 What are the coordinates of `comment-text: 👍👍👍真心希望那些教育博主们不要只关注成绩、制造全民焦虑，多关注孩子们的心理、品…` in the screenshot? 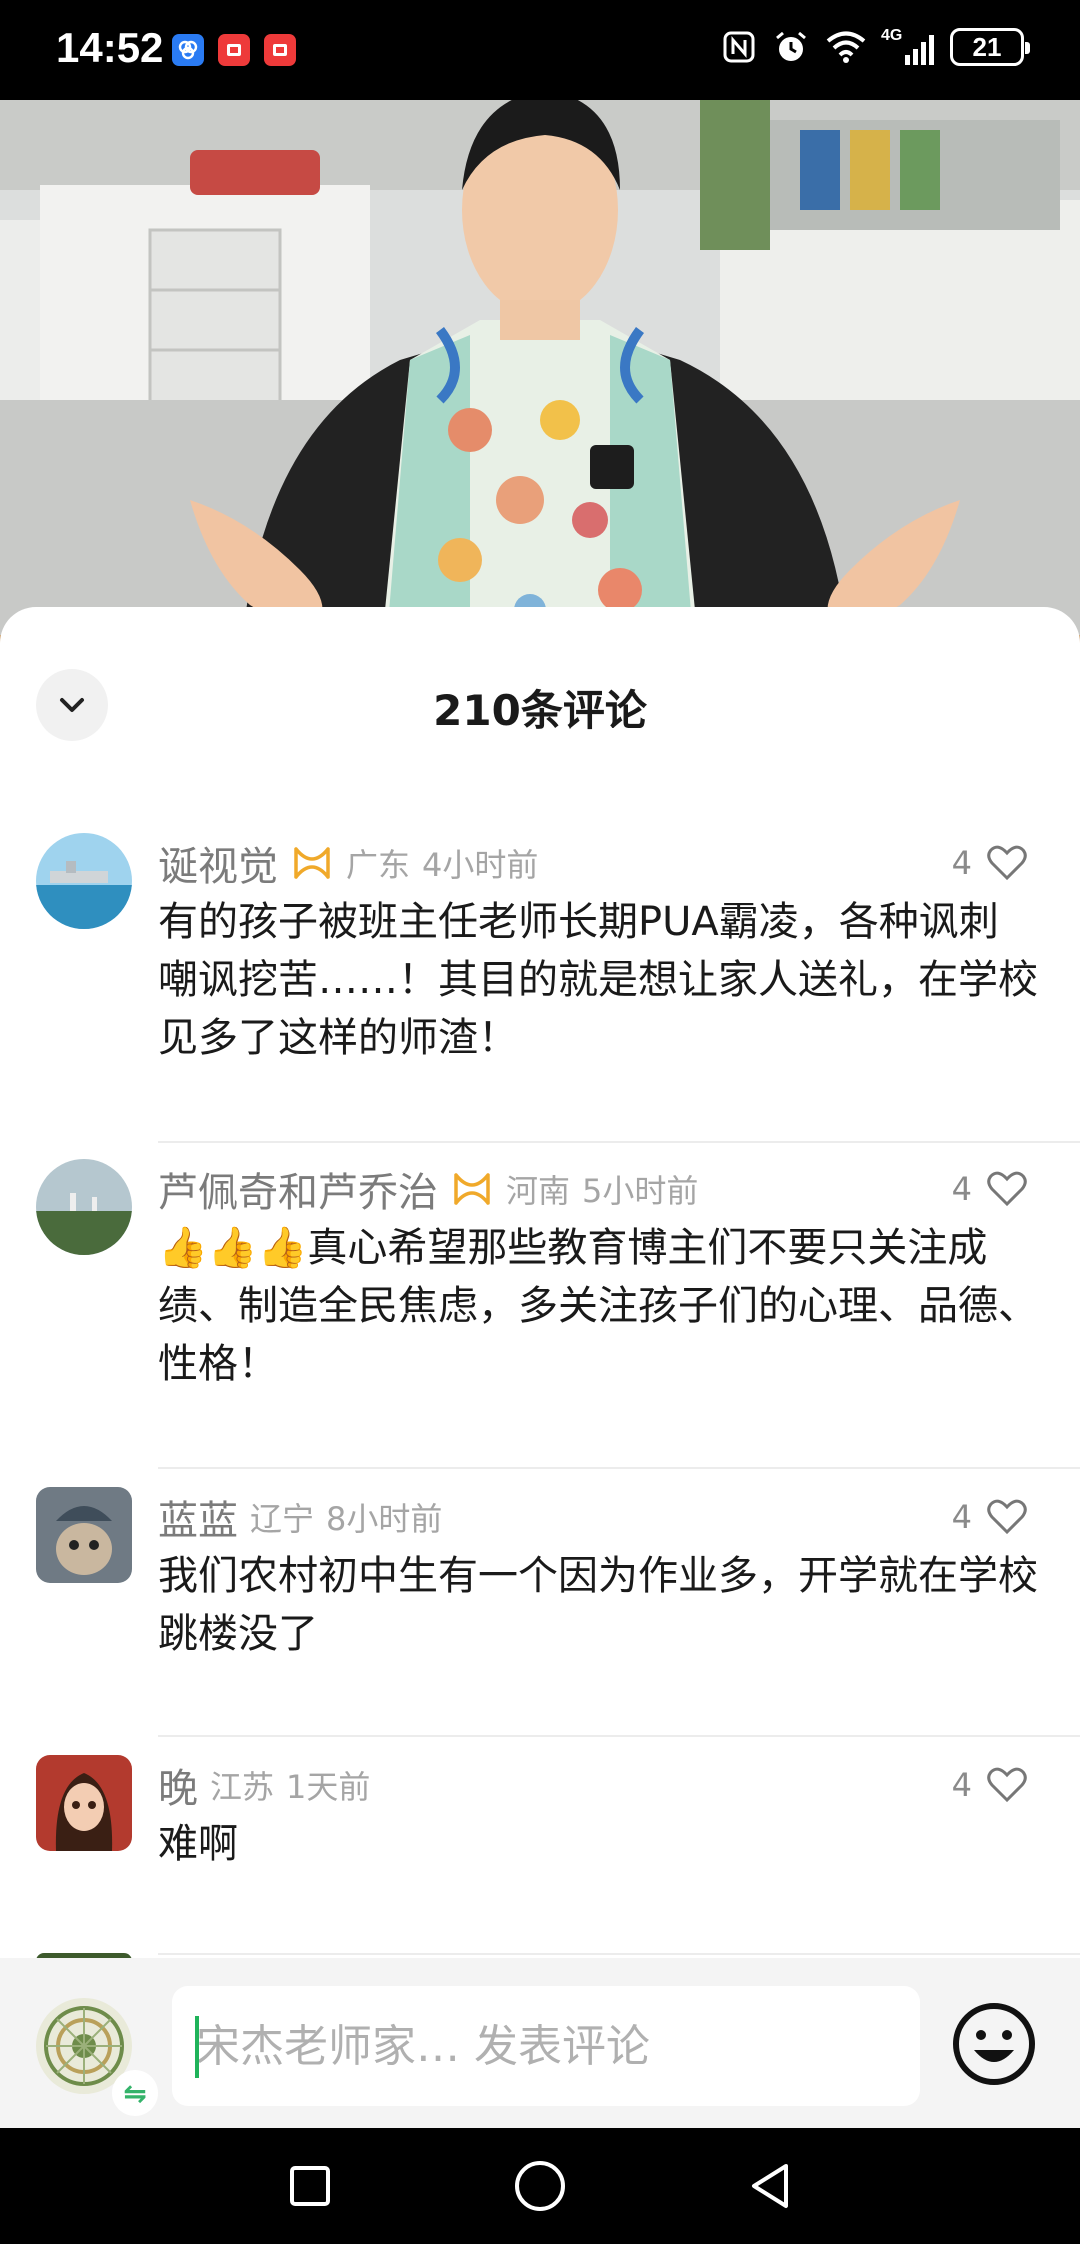 It's located at (598, 1306).